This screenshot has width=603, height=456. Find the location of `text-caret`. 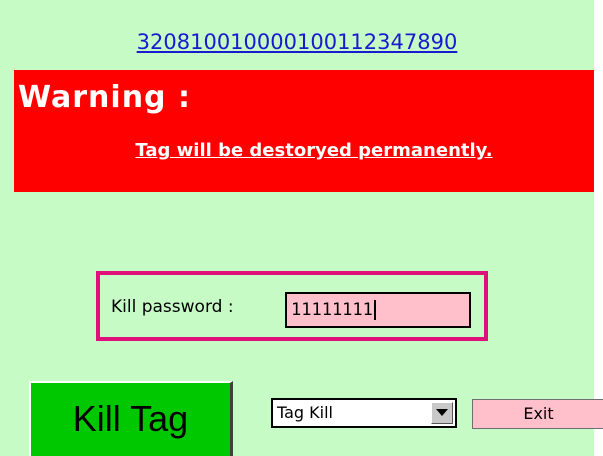

text-caret is located at coordinates (374, 310).